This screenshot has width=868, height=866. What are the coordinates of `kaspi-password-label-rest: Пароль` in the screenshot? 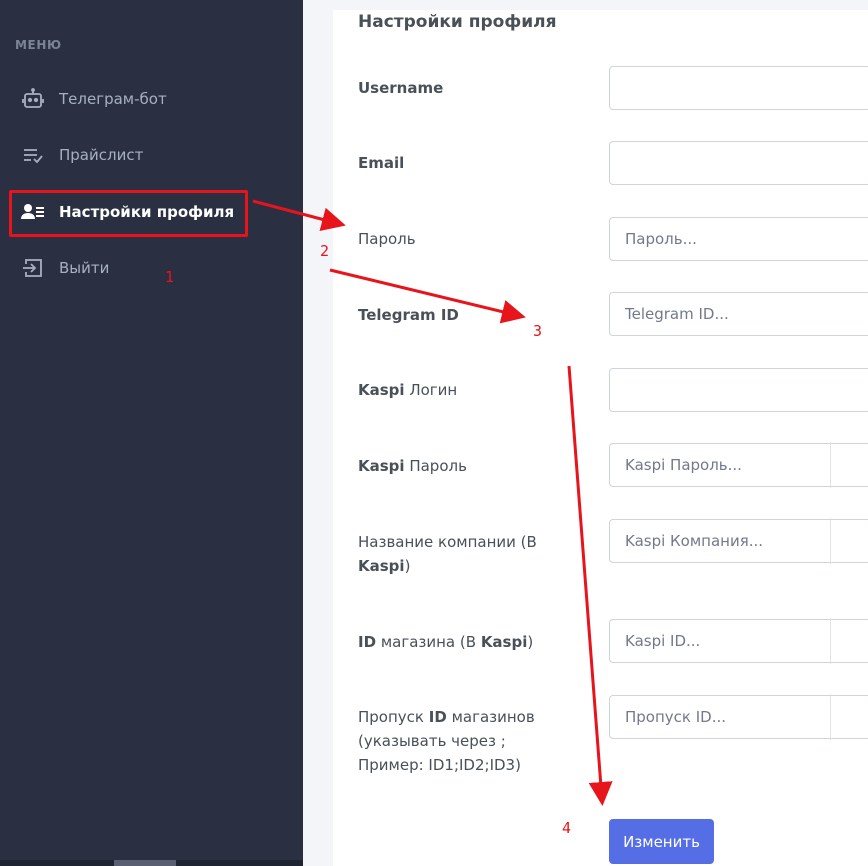 It's located at (435, 466).